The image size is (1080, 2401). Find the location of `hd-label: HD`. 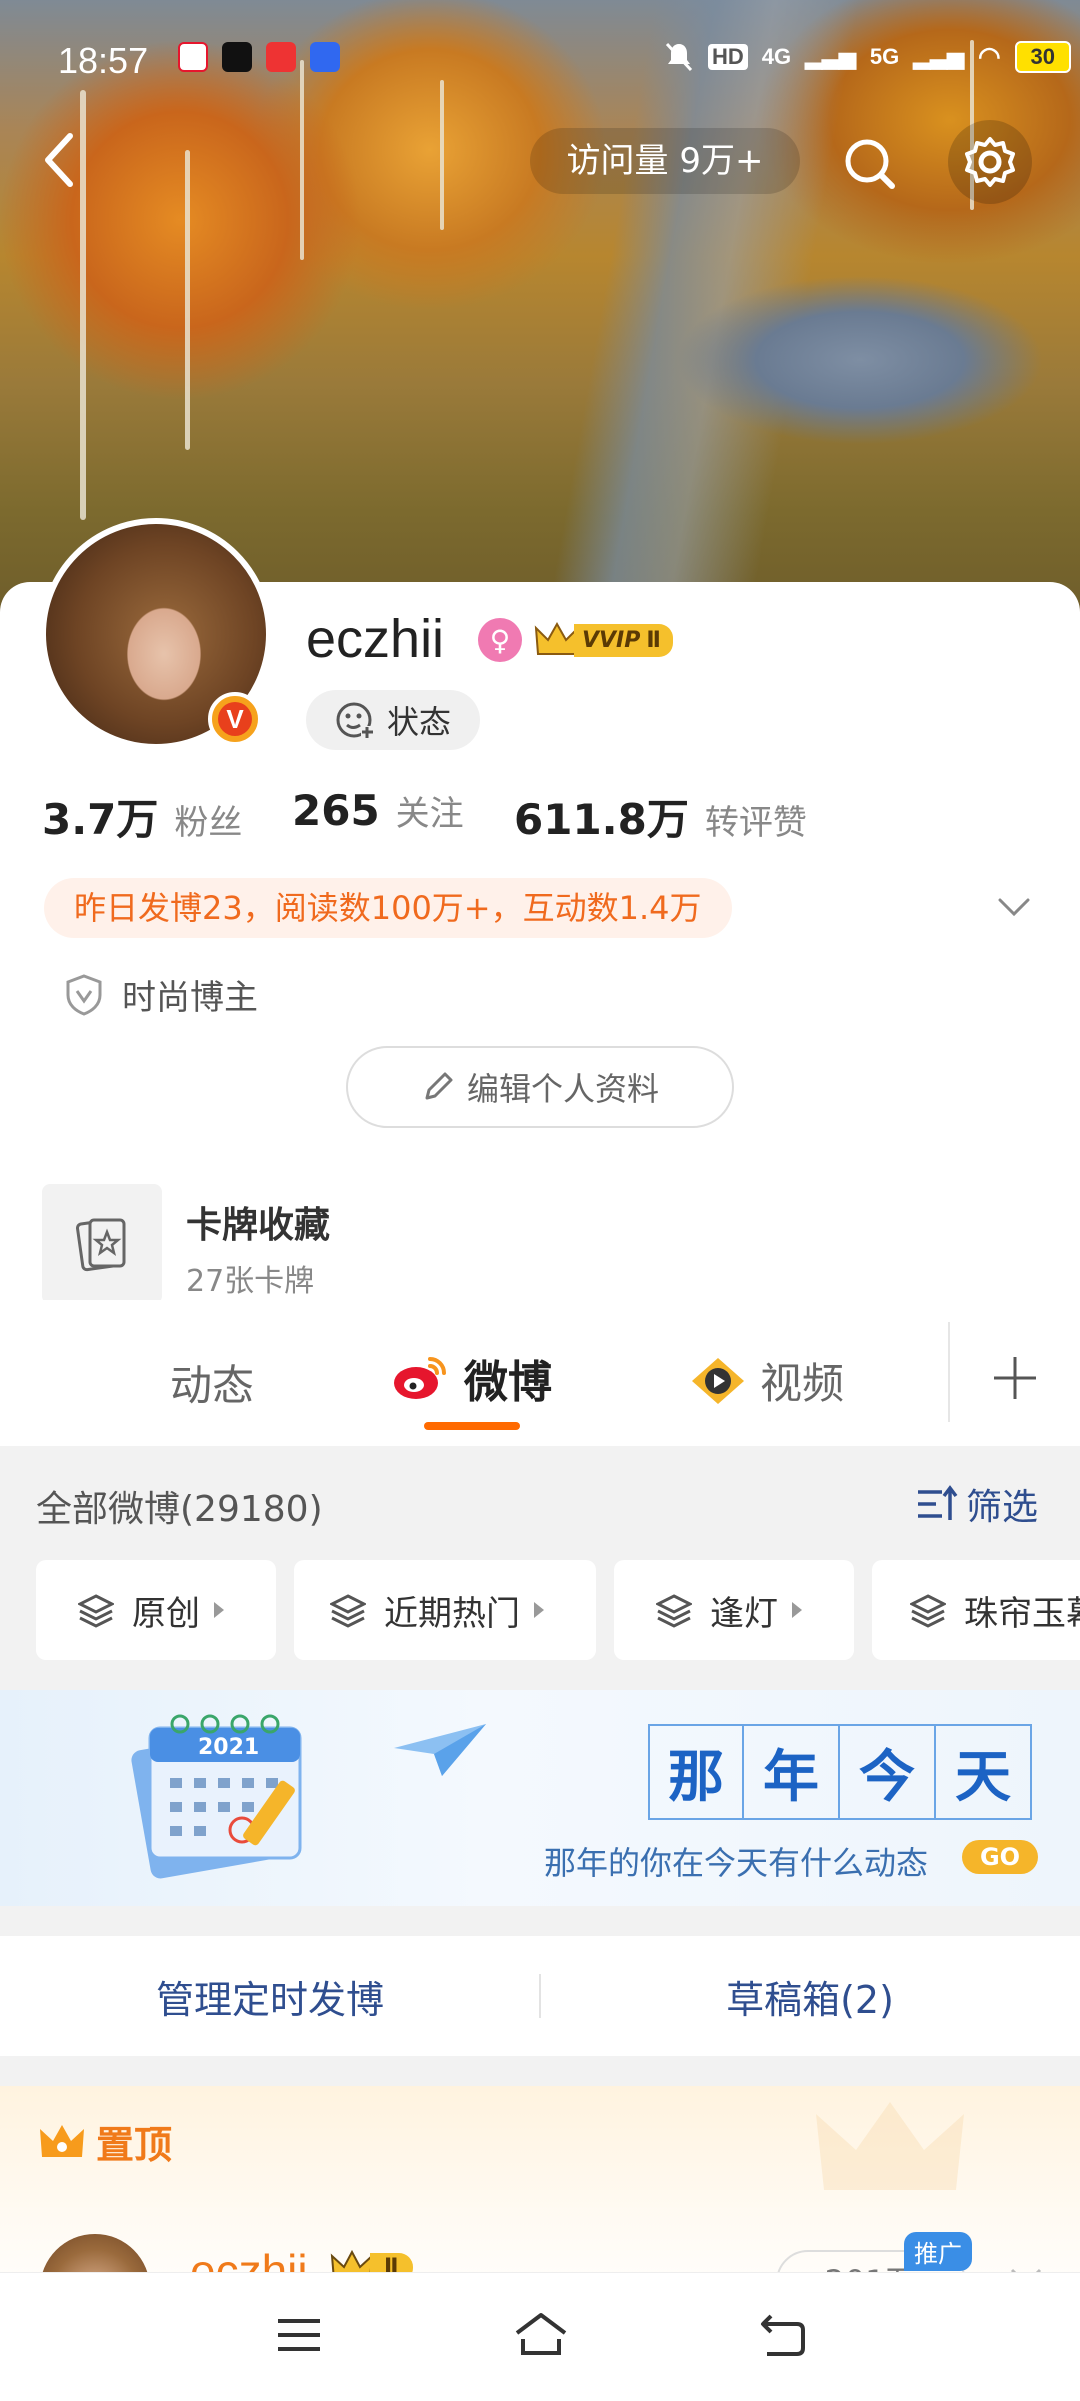

hd-label: HD is located at coordinates (728, 56).